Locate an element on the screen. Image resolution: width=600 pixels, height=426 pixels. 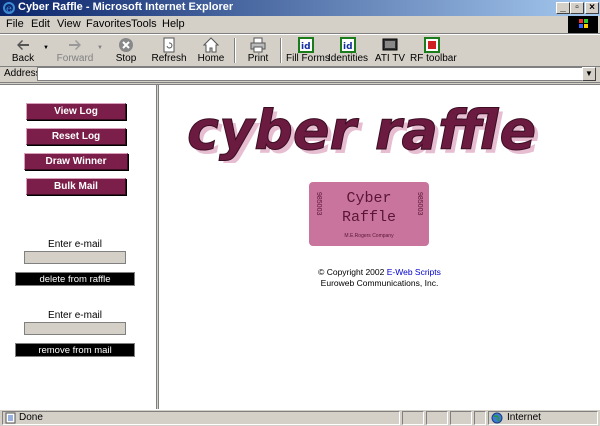
ticket-number-left: 985003 is located at coordinates (318, 204).